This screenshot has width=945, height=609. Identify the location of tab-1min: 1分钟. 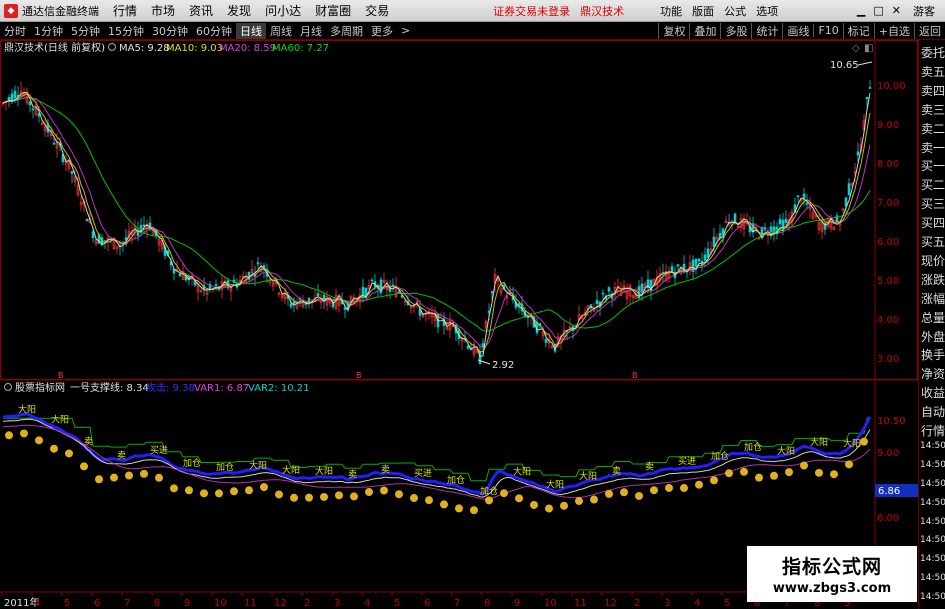
(48, 31).